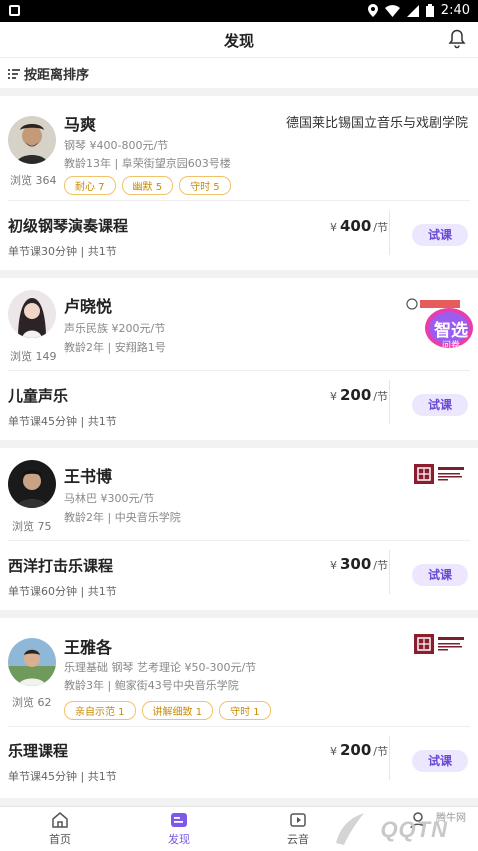 This screenshot has width=478, height=851. Describe the element at coordinates (57, 75) in the screenshot. I see `sort-label: 按距离排序` at that location.